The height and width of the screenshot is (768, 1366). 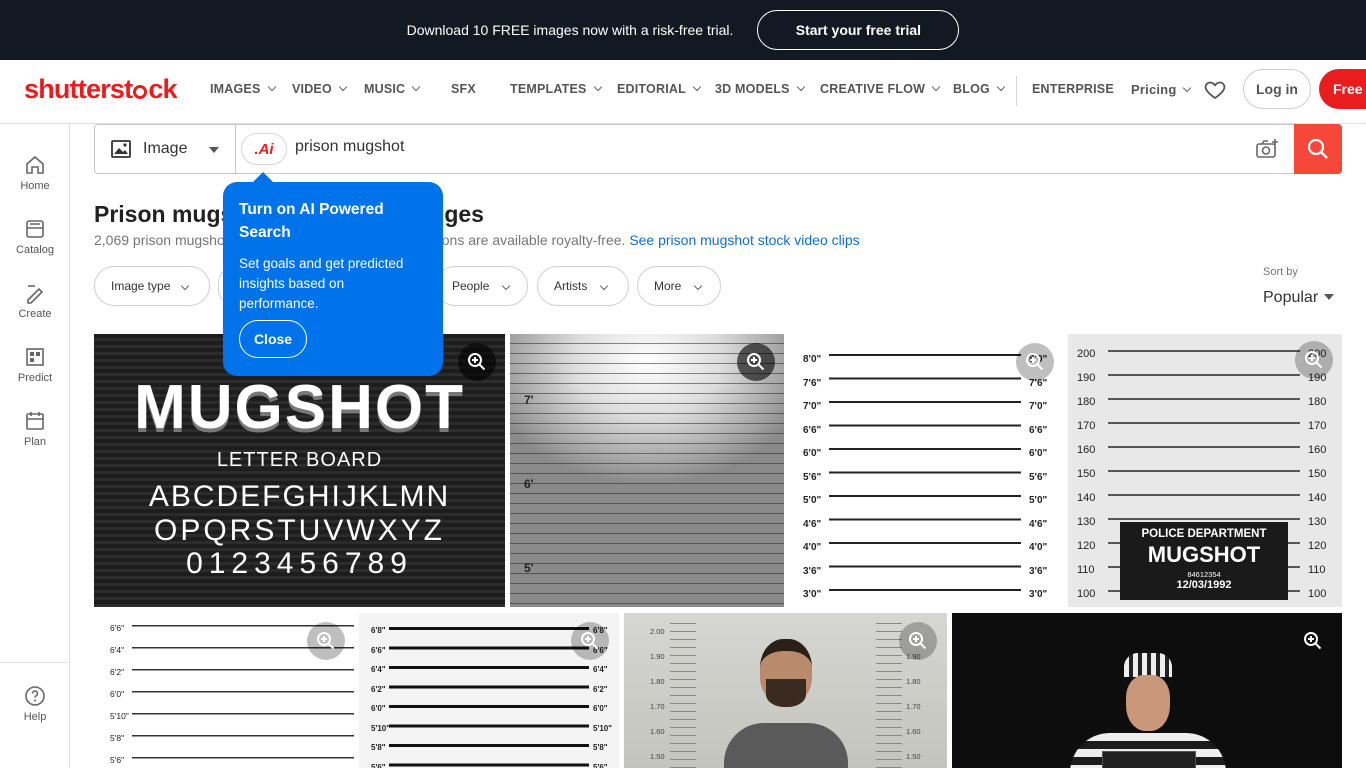 What do you see at coordinates (299, 460) in the screenshot?
I see `tile-text: LETTER BOARD` at bounding box center [299, 460].